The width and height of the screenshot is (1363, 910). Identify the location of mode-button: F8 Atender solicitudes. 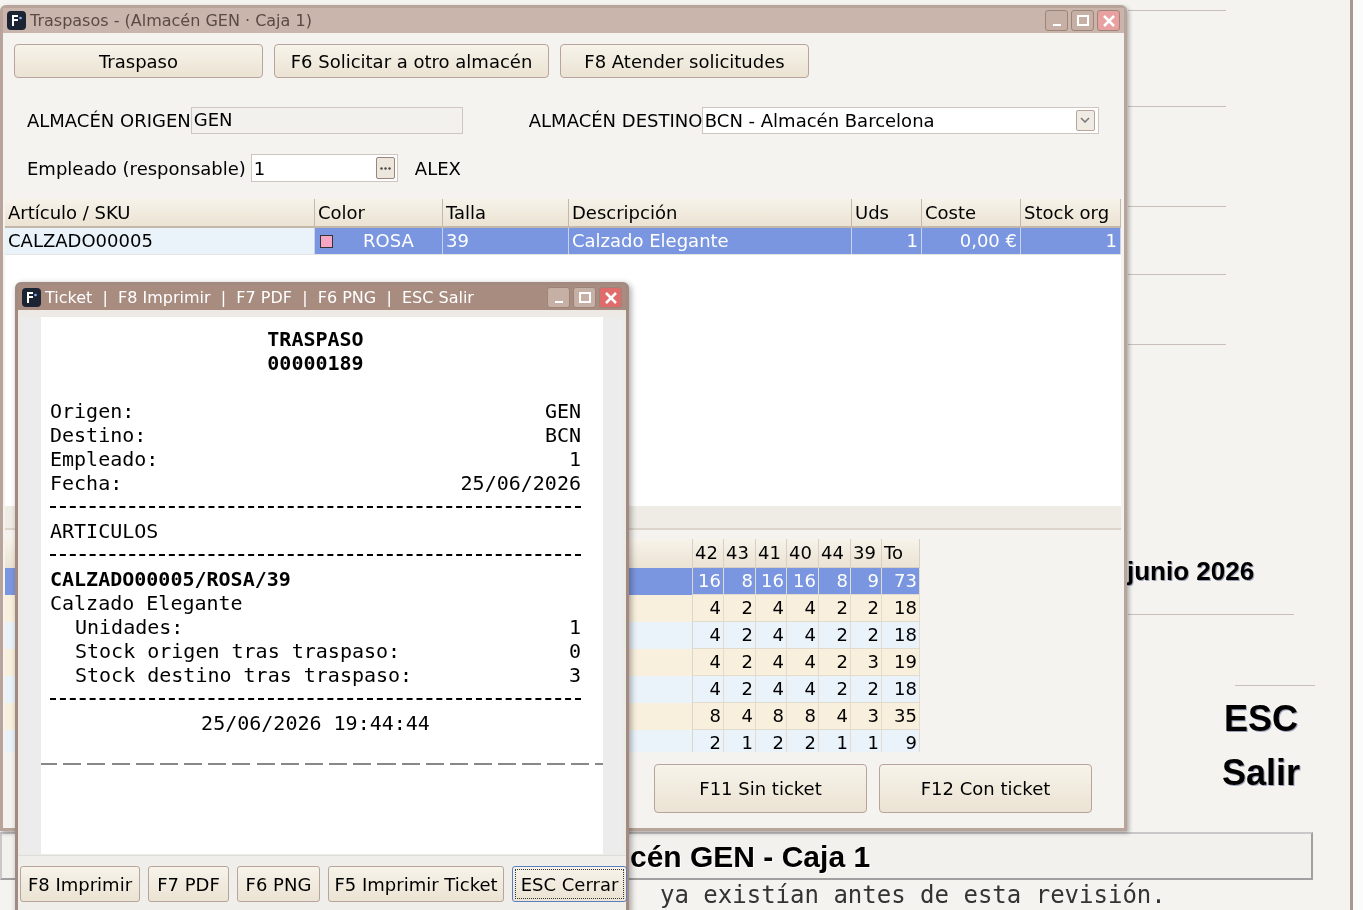
(684, 61).